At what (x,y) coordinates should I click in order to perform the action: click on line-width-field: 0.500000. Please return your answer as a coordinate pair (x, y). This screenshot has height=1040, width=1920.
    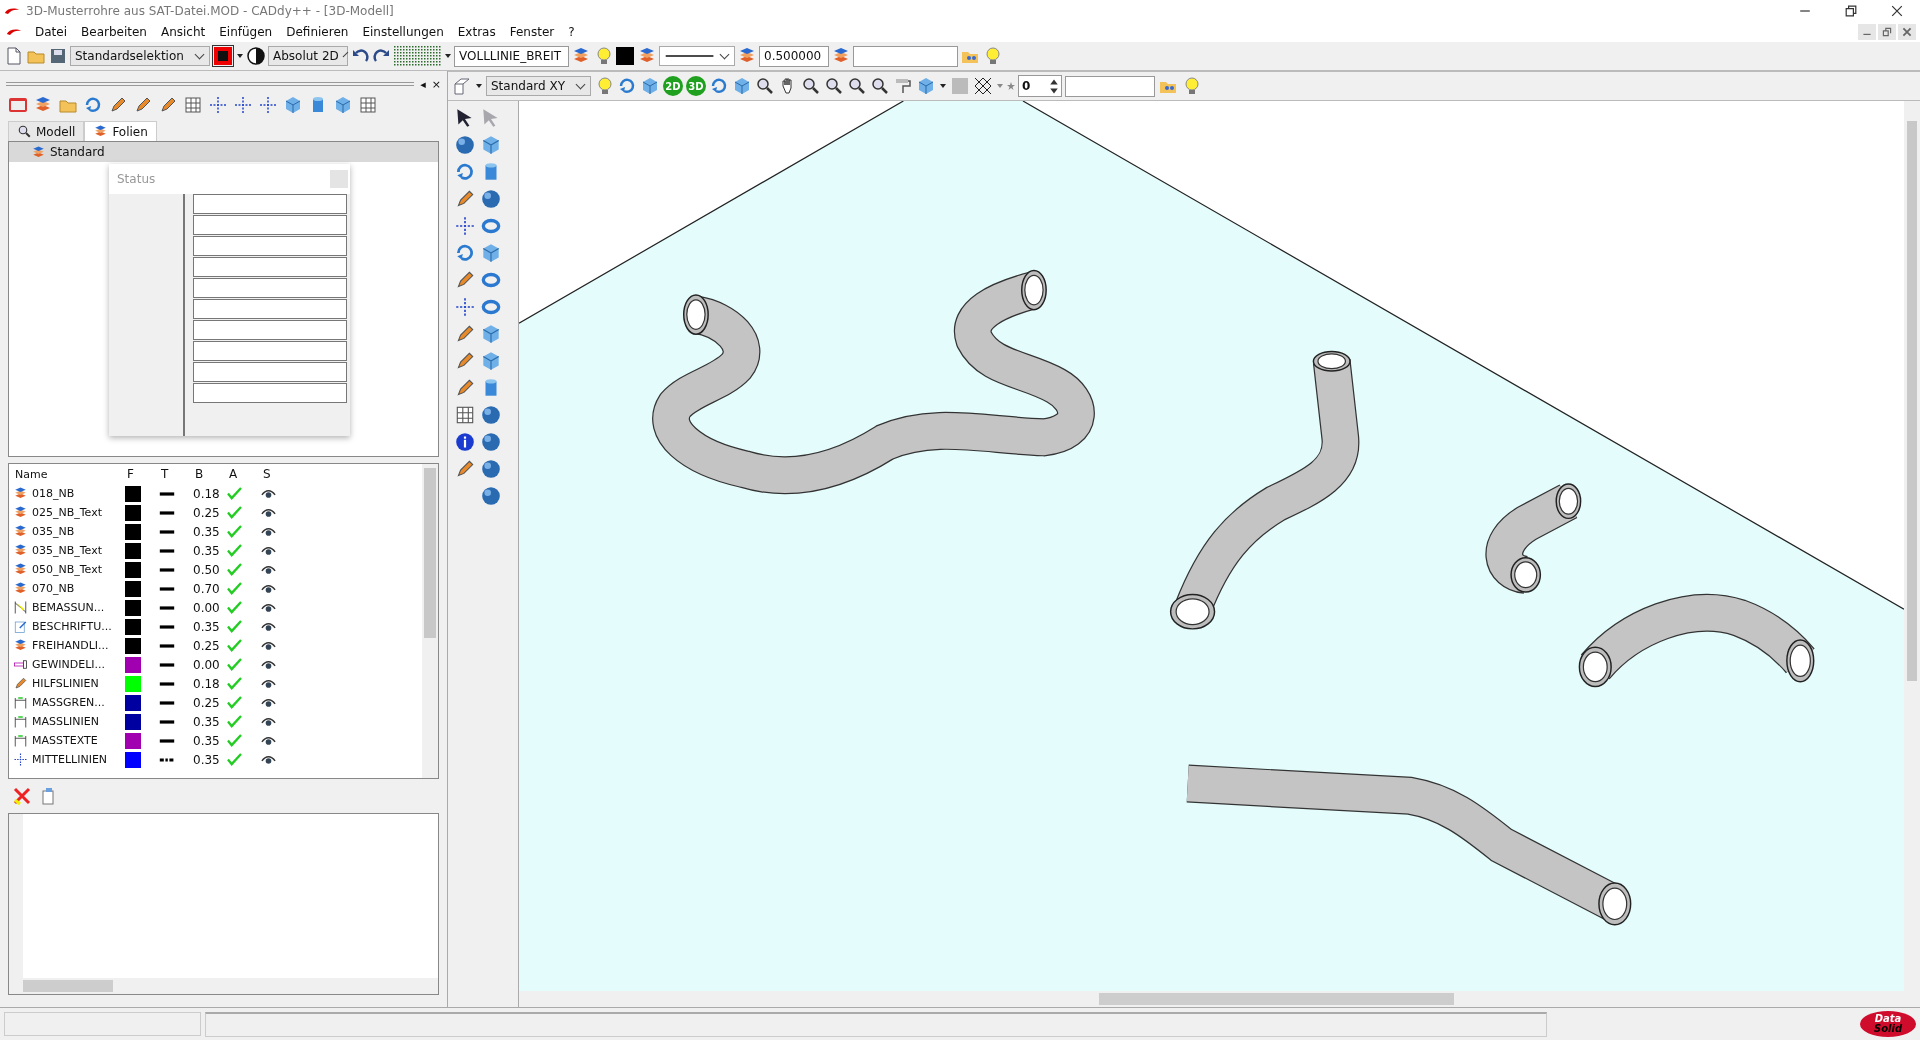
    Looking at the image, I should click on (794, 56).